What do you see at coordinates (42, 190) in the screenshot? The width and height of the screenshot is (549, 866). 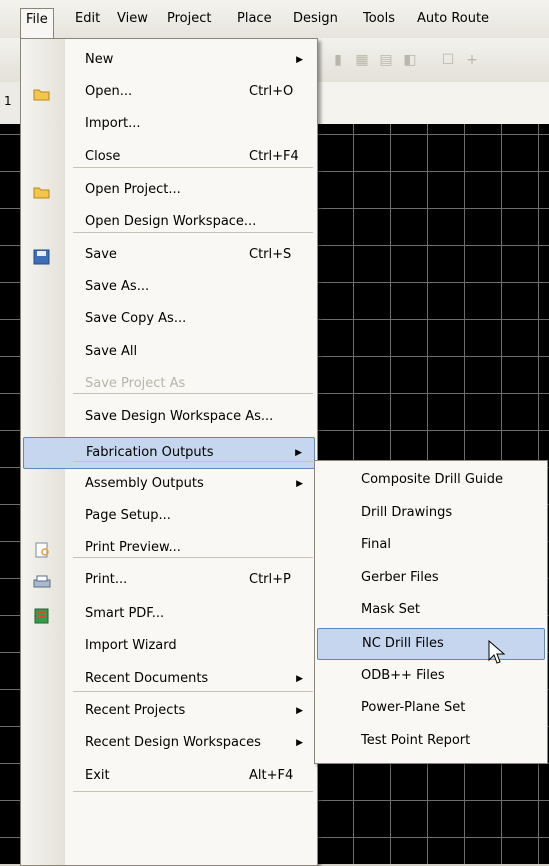 I see `open-project-icon` at bounding box center [42, 190].